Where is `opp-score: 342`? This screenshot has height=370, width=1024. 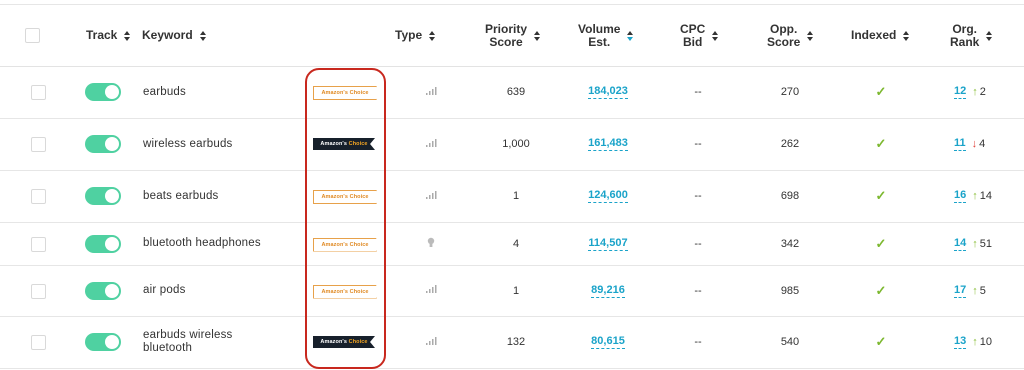 opp-score: 342 is located at coordinates (790, 243).